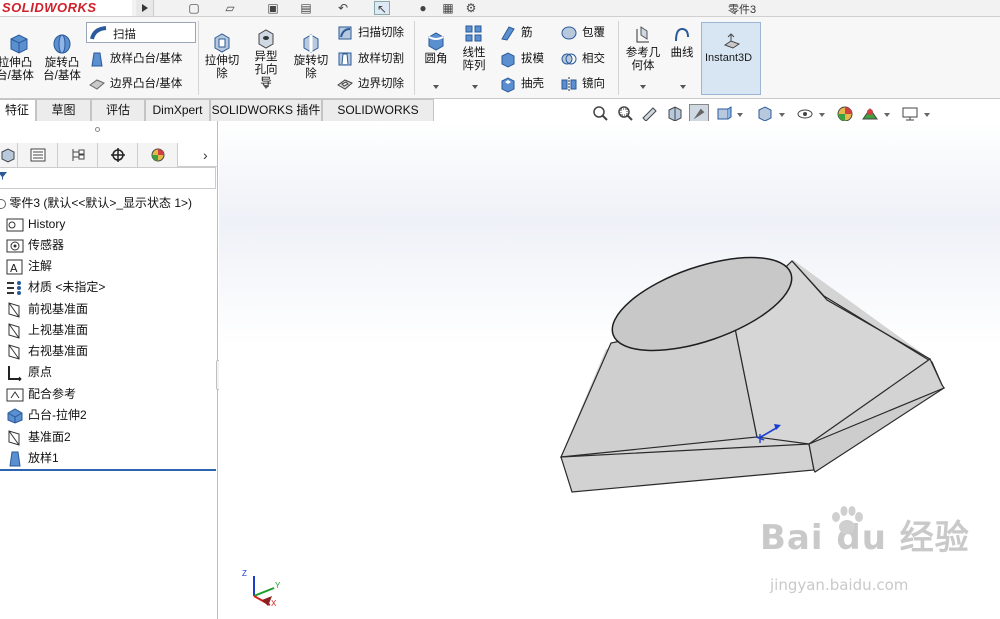  I want to click on feature-manager-tab, so click(9, 155).